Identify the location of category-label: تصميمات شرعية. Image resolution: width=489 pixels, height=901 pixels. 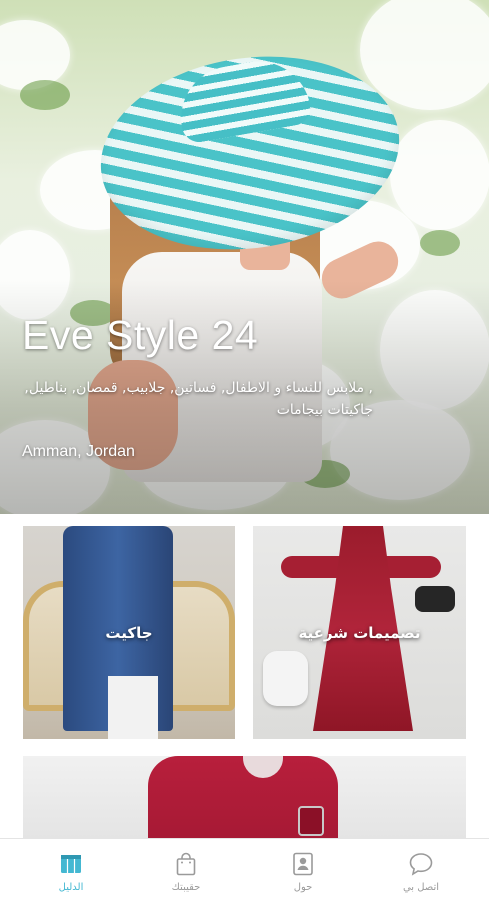
(359, 632).